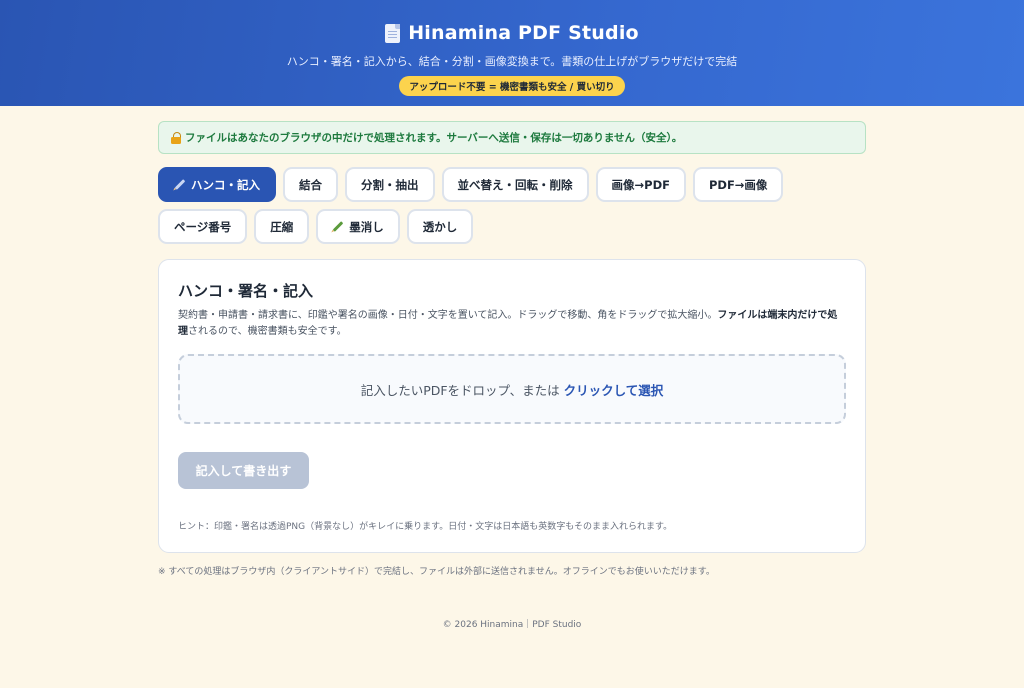  I want to click on tab-label: 圧縮, so click(282, 226).